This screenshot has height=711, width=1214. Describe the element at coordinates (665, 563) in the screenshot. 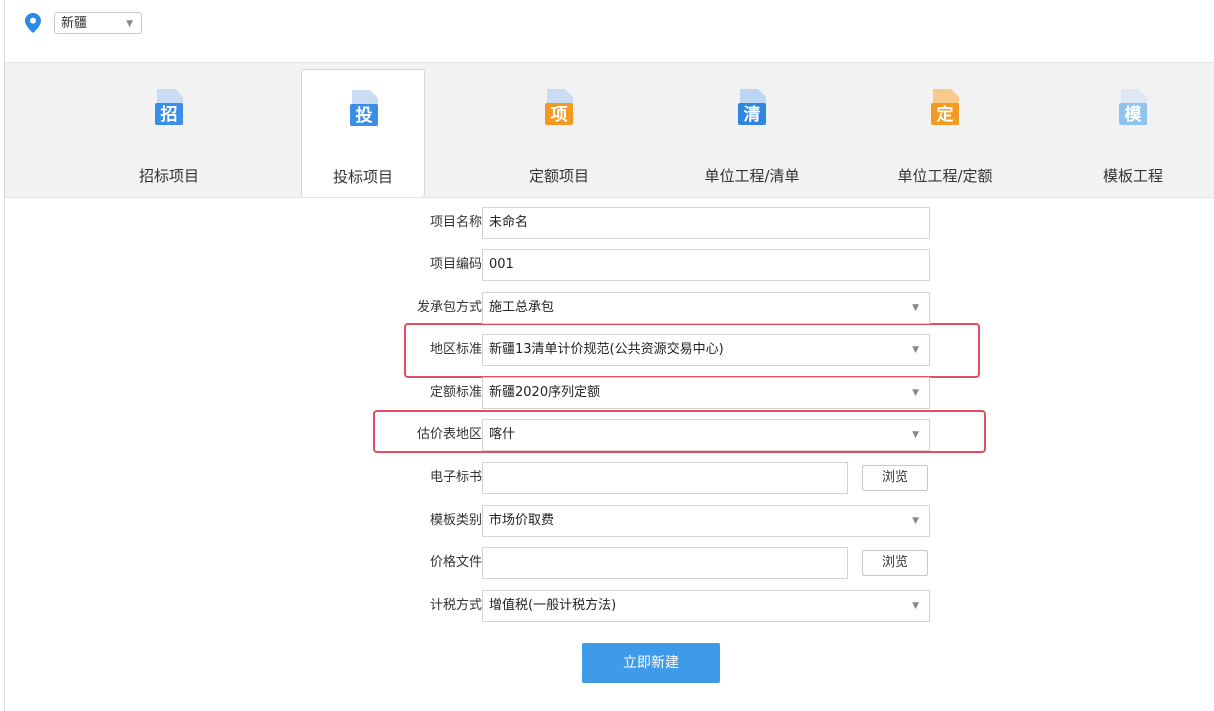

I see `price-file-input` at that location.